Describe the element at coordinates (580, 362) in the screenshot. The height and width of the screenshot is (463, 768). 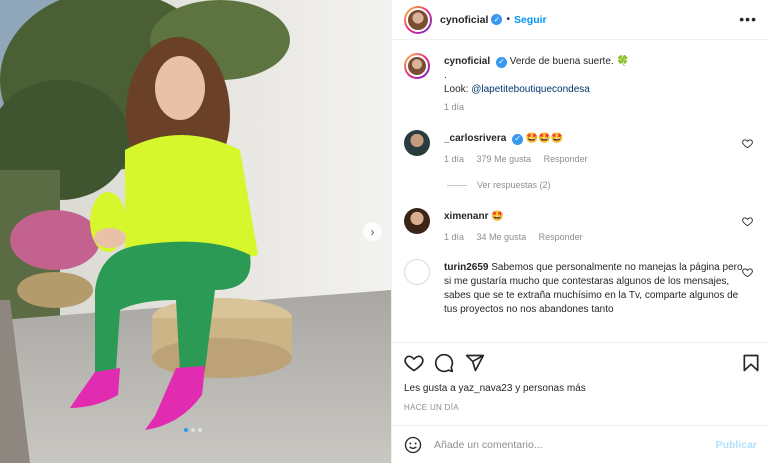
I see `action-bar` at that location.